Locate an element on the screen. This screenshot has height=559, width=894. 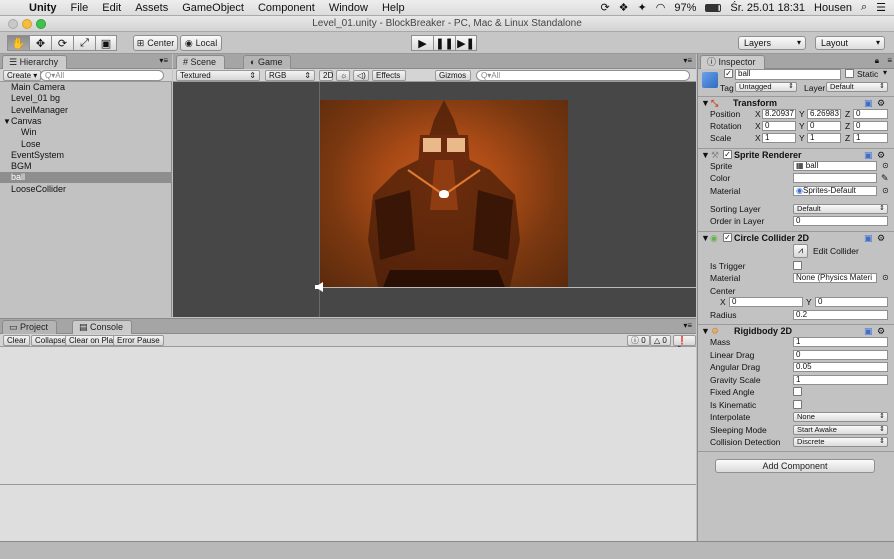
hierarchy-item: ball is located at coordinates (86, 178).